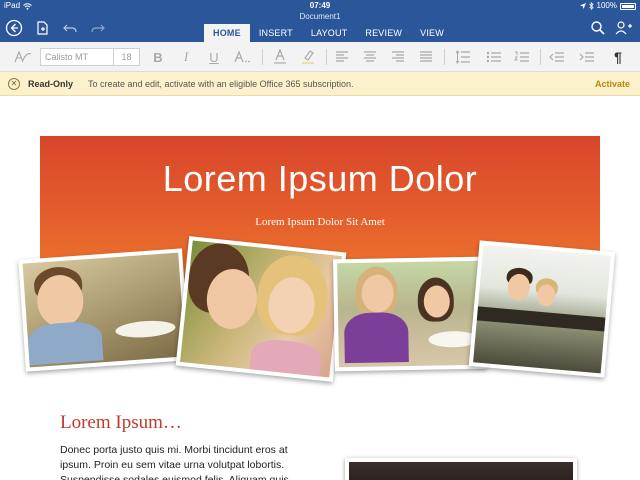 Image resolution: width=640 pixels, height=480 pixels. I want to click on align-center-button, so click(370, 57).